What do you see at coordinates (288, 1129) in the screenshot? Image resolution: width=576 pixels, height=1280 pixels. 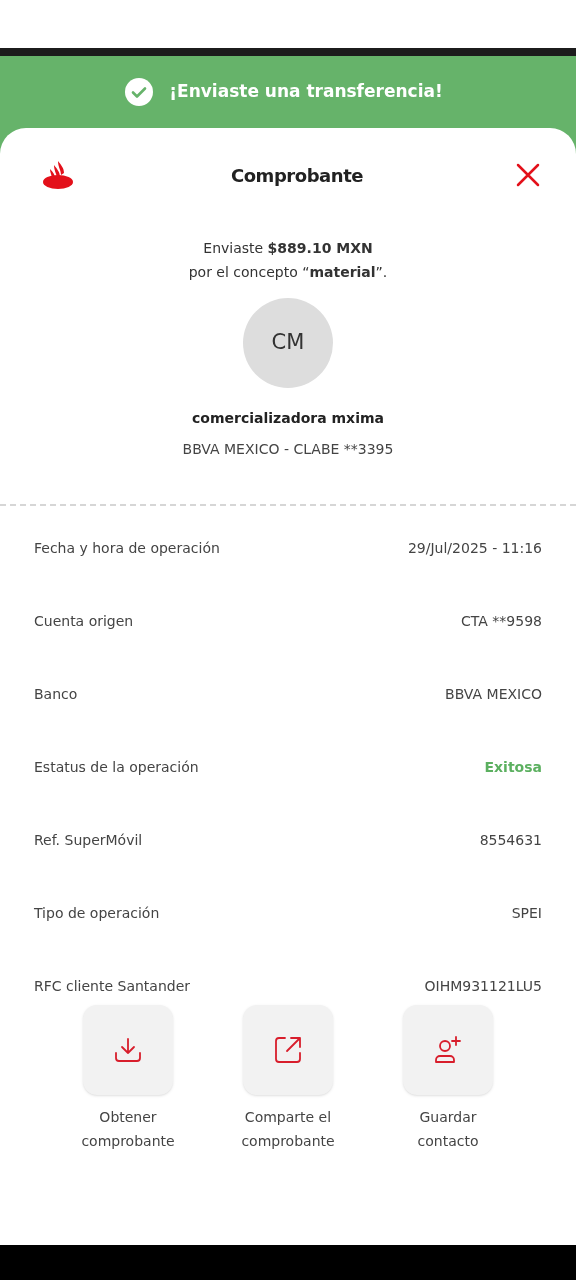 I see `action-label: Comparte el comprobante` at bounding box center [288, 1129].